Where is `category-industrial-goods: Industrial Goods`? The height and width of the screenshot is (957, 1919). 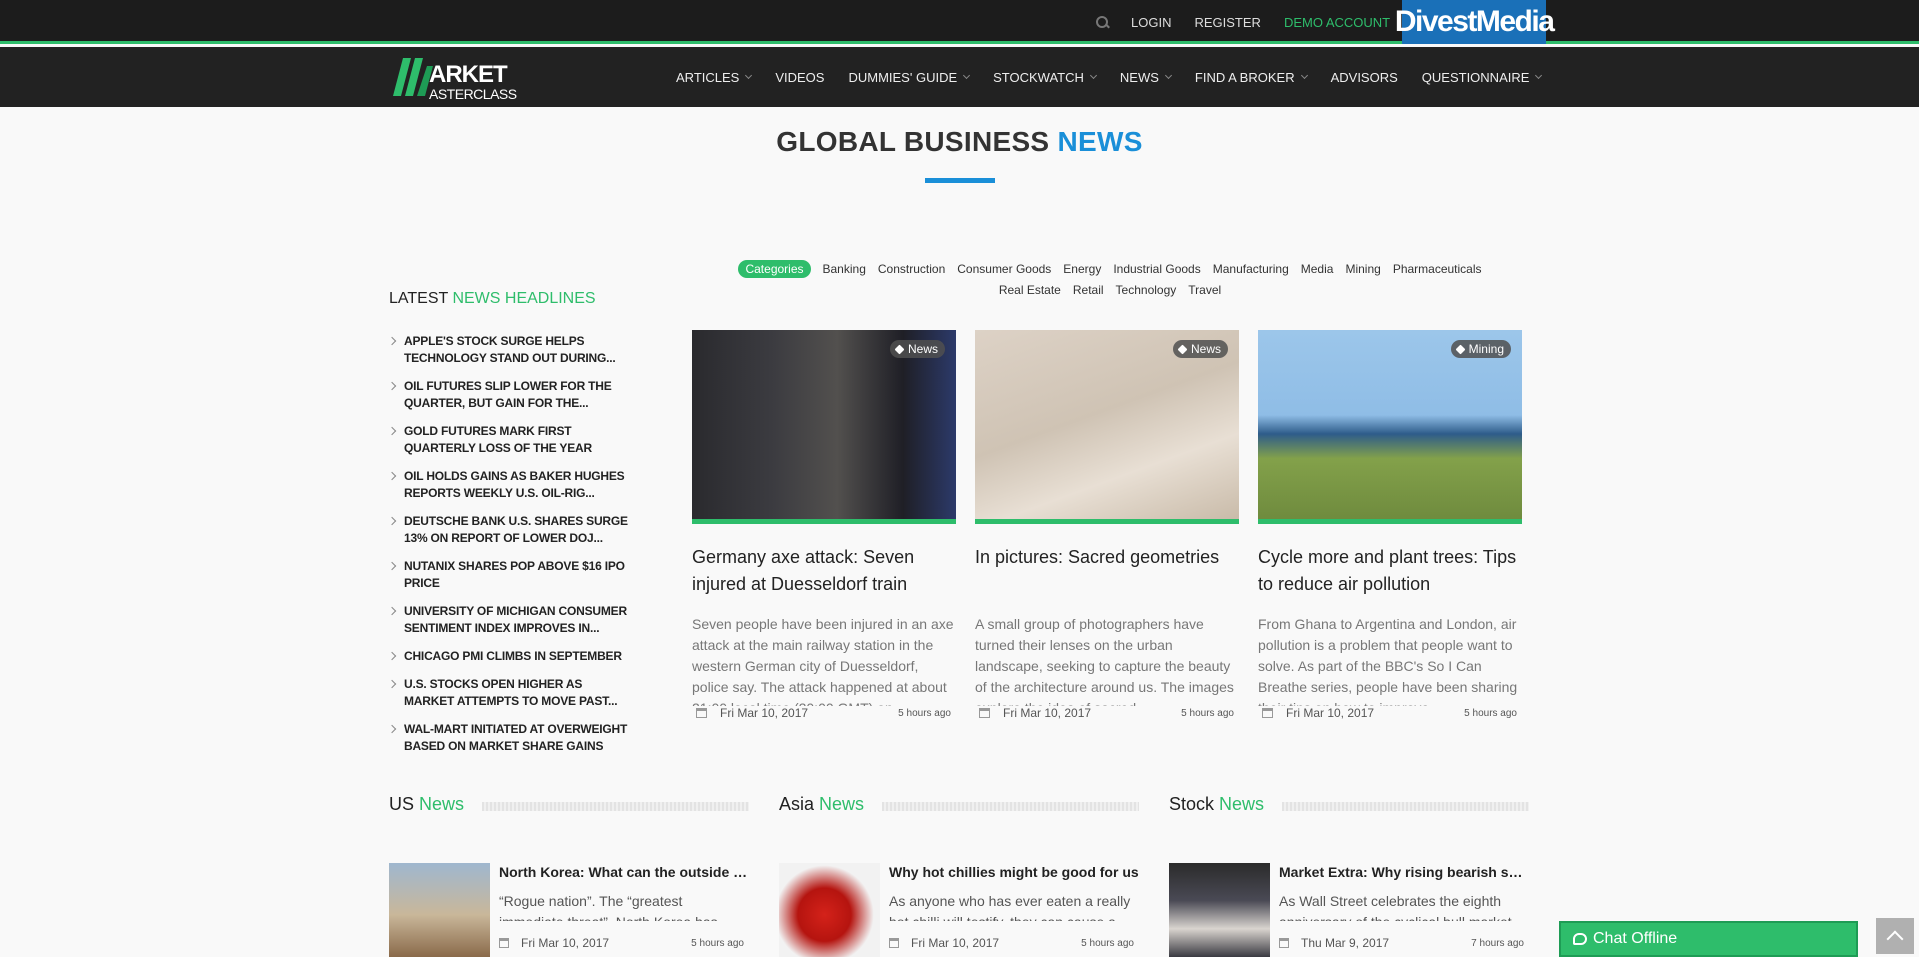 category-industrial-goods: Industrial Goods is located at coordinates (1156, 269).